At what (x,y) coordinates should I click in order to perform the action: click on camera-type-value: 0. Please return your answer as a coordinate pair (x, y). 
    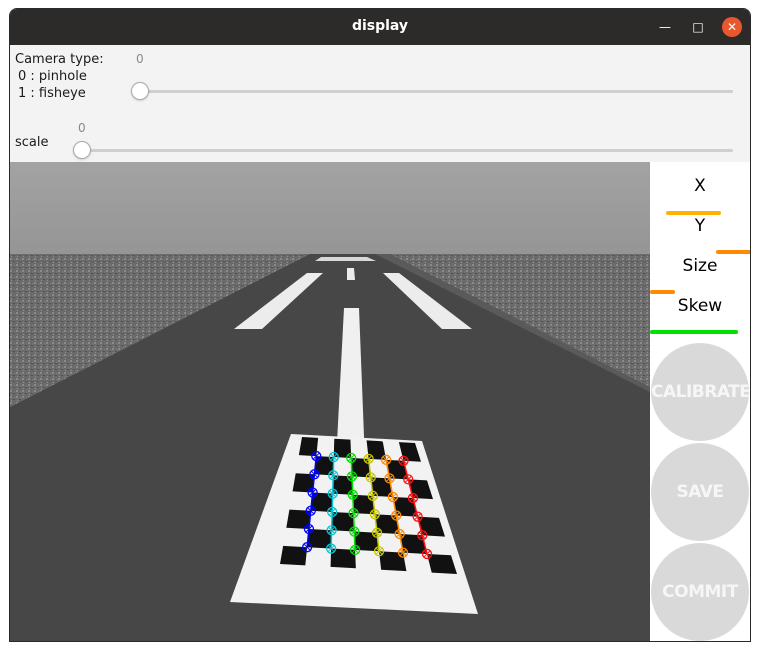
    Looking at the image, I should click on (140, 59).